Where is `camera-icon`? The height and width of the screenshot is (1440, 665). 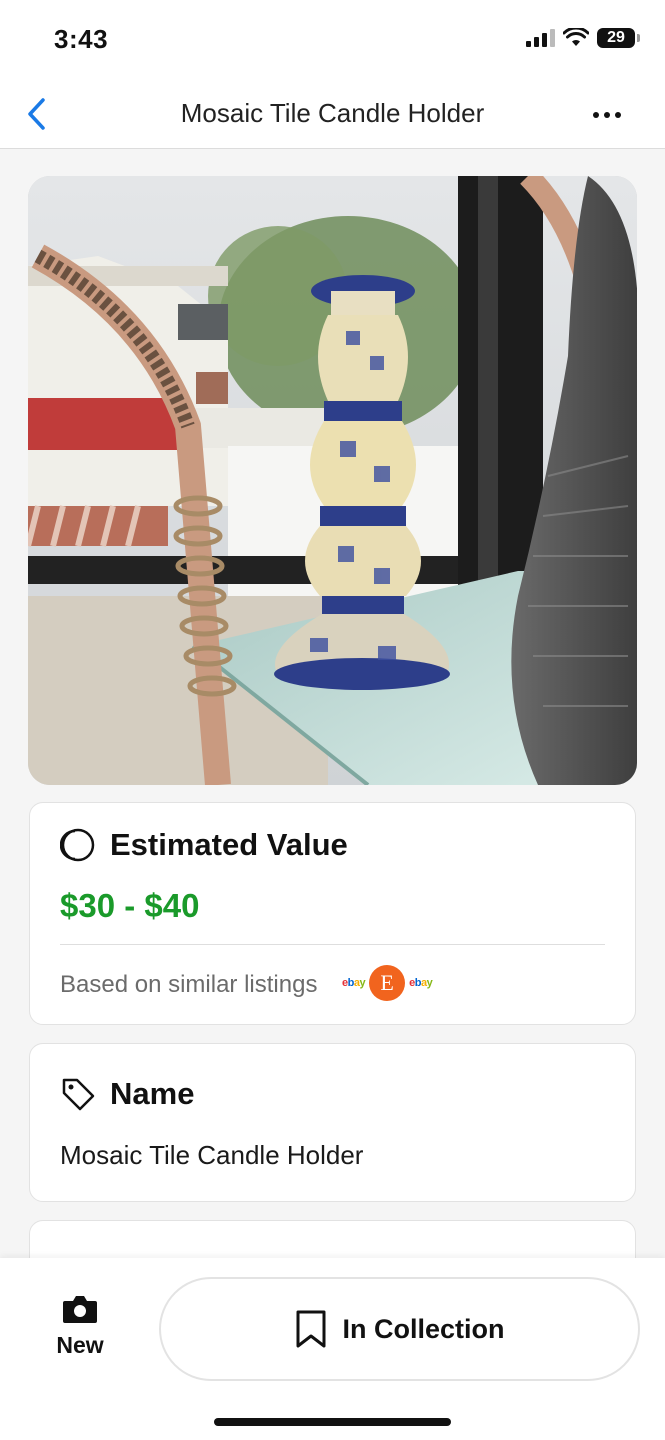
camera-icon is located at coordinates (80, 1309).